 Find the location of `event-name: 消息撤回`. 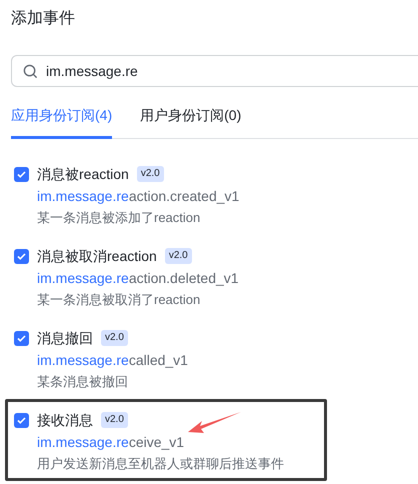

event-name: 消息撤回 is located at coordinates (65, 338).